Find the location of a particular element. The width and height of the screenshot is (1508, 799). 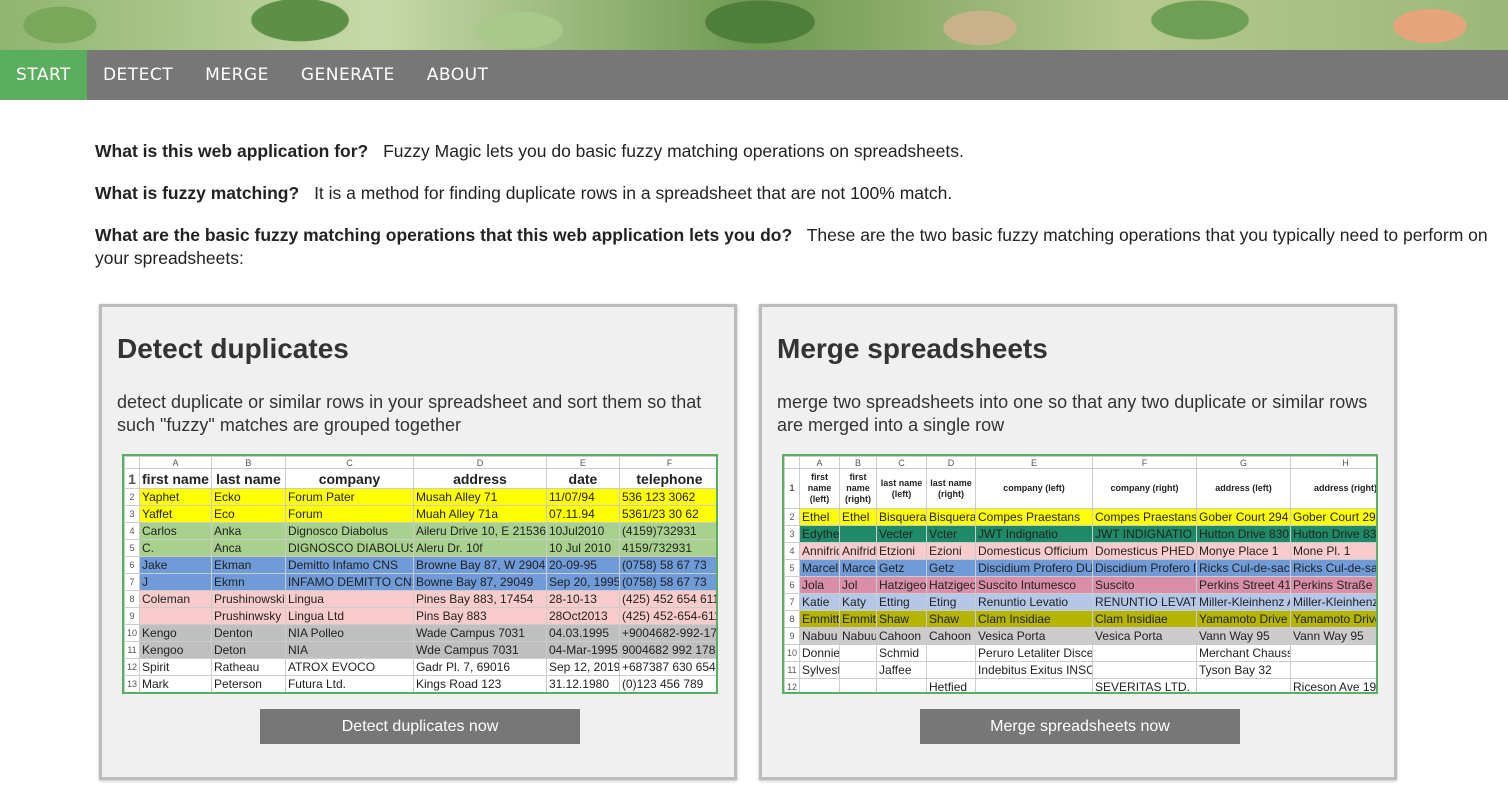

card-title: Detect duplicates is located at coordinates (233, 348).